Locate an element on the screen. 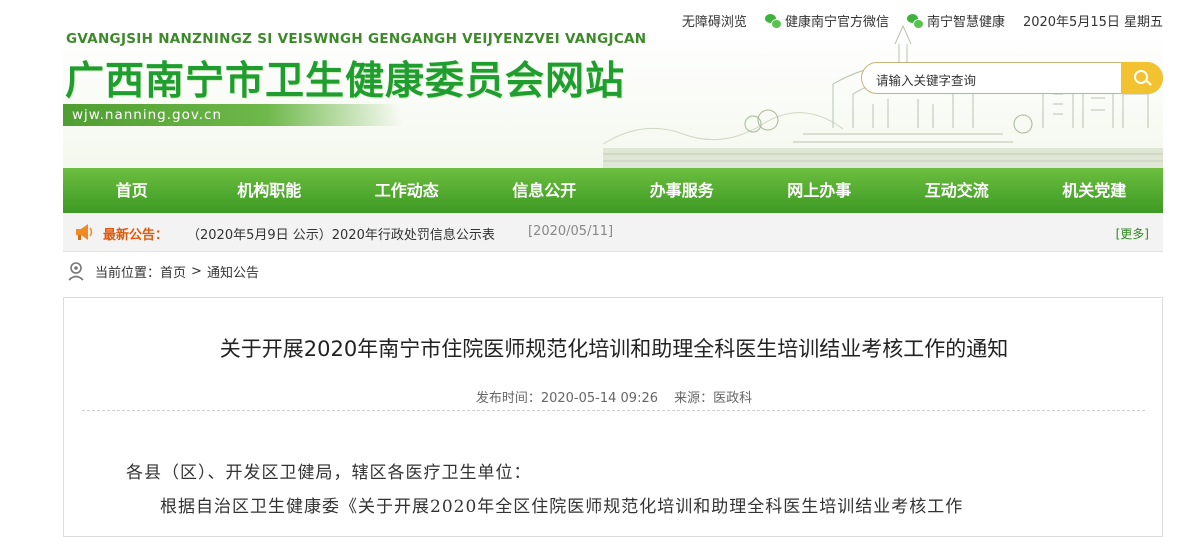 This screenshot has width=1200, height=537. nav-item-online-services: 网上办事 is located at coordinates (820, 190).